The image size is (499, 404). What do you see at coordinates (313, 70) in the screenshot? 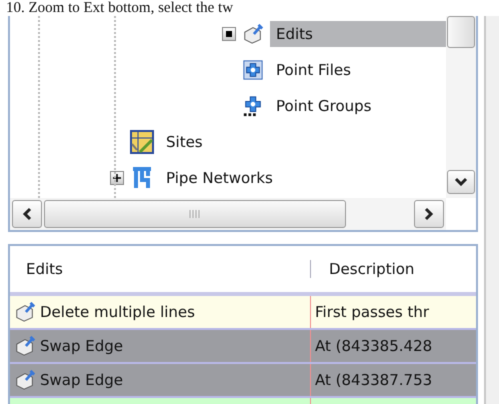
I see `tree-item: Point Files` at bounding box center [313, 70].